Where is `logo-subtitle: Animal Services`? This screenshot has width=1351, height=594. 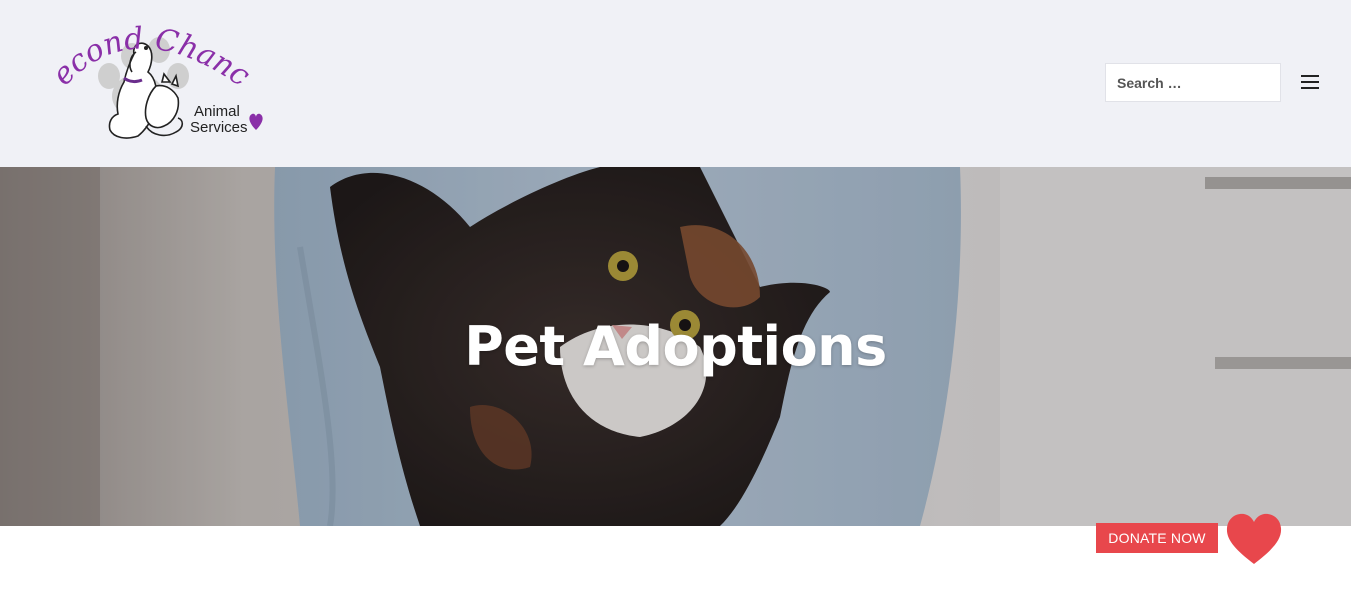 logo-subtitle: Animal Services is located at coordinates (219, 120).